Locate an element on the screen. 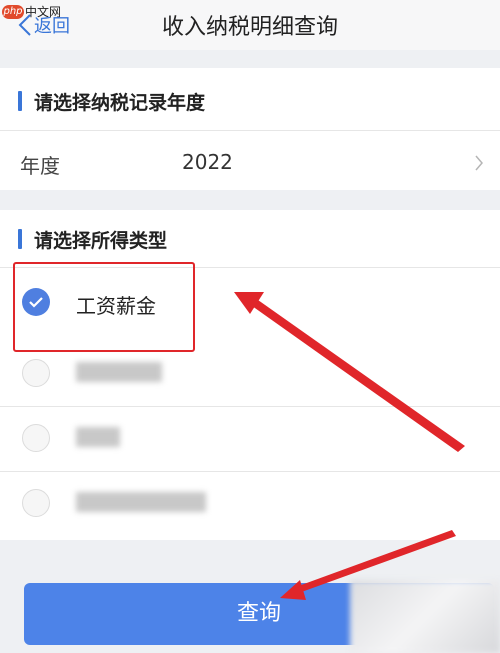 The width and height of the screenshot is (500, 653). annotation-arrow-upper is located at coordinates (349, 372).